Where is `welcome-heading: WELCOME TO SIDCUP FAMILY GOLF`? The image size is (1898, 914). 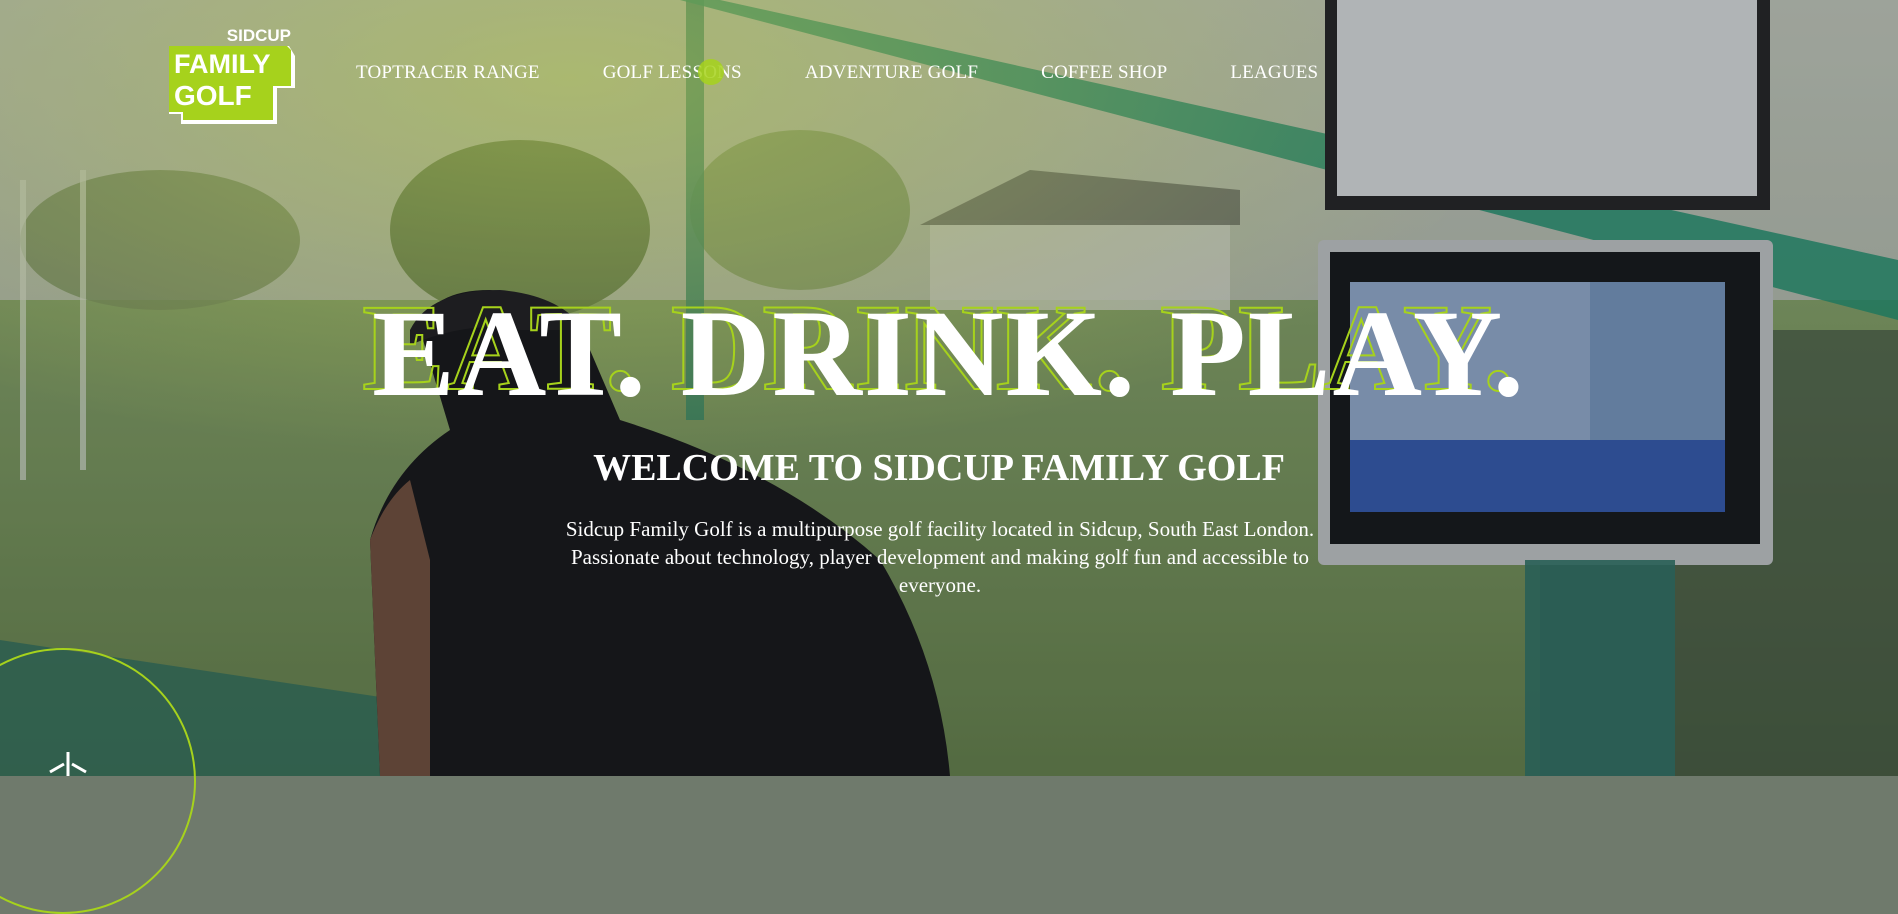
welcome-heading: WELCOME TO SIDCUP FAMILY GOLF is located at coordinates (939, 468).